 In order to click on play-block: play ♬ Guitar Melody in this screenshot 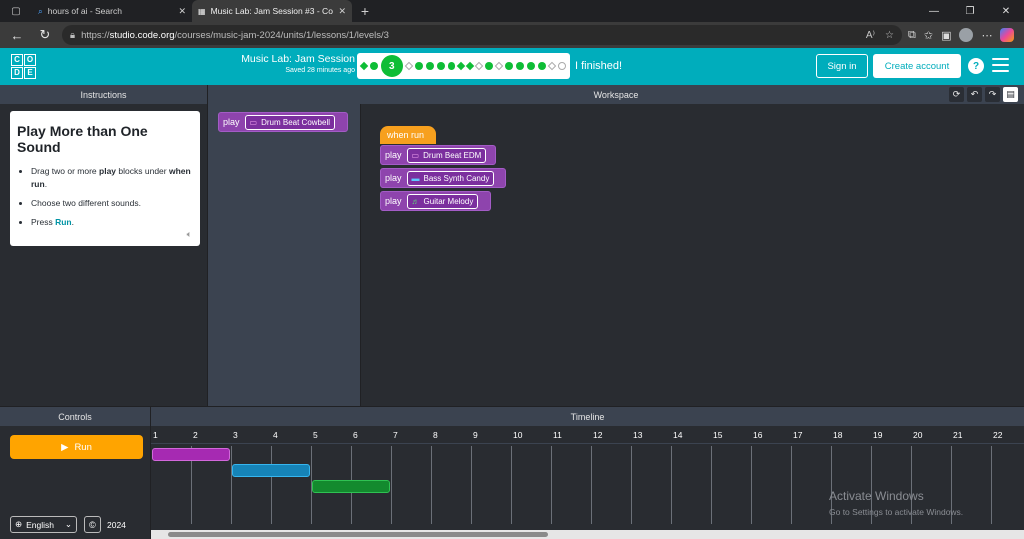, I will do `click(435, 201)`.